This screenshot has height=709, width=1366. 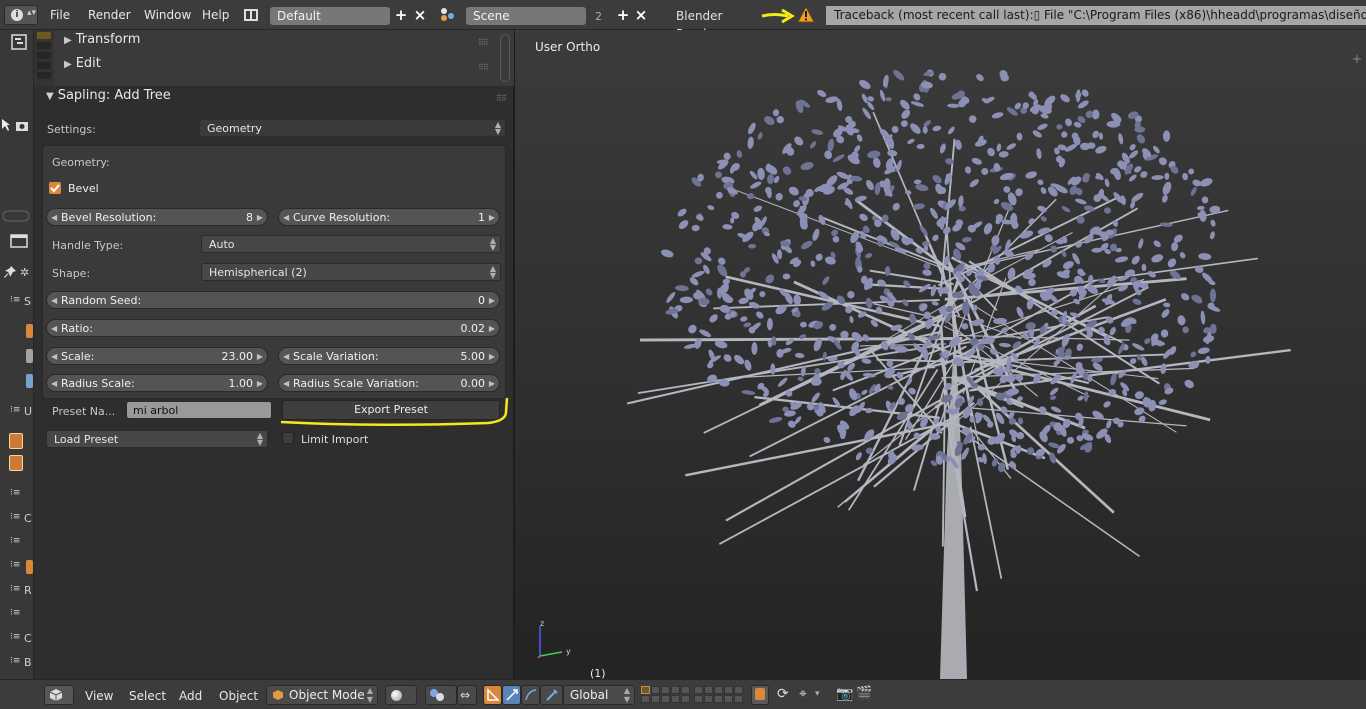 I want to click on scene-data-icon, so click(x=29, y=381).